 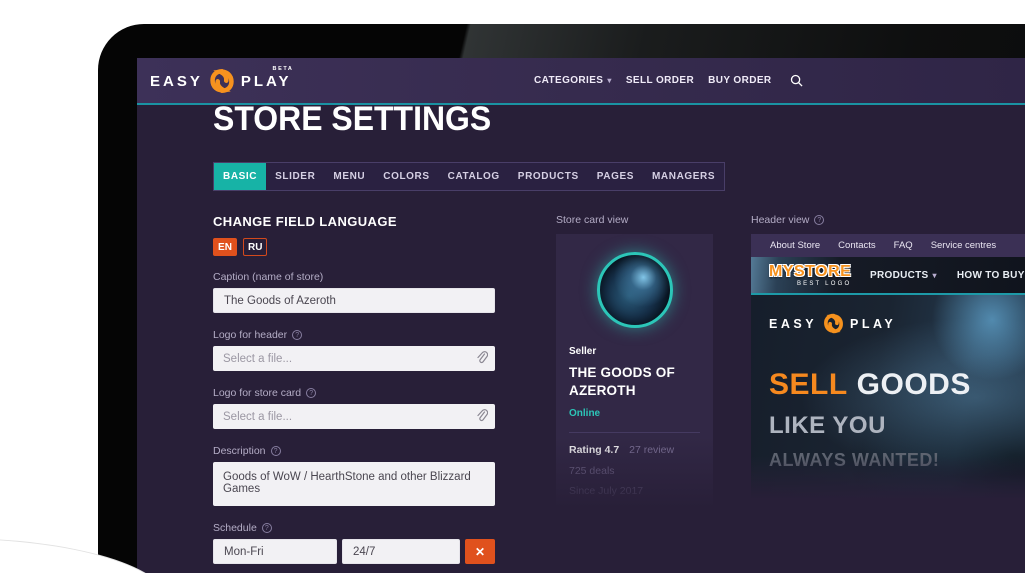 What do you see at coordinates (796, 80) in the screenshot?
I see `search-icon` at bounding box center [796, 80].